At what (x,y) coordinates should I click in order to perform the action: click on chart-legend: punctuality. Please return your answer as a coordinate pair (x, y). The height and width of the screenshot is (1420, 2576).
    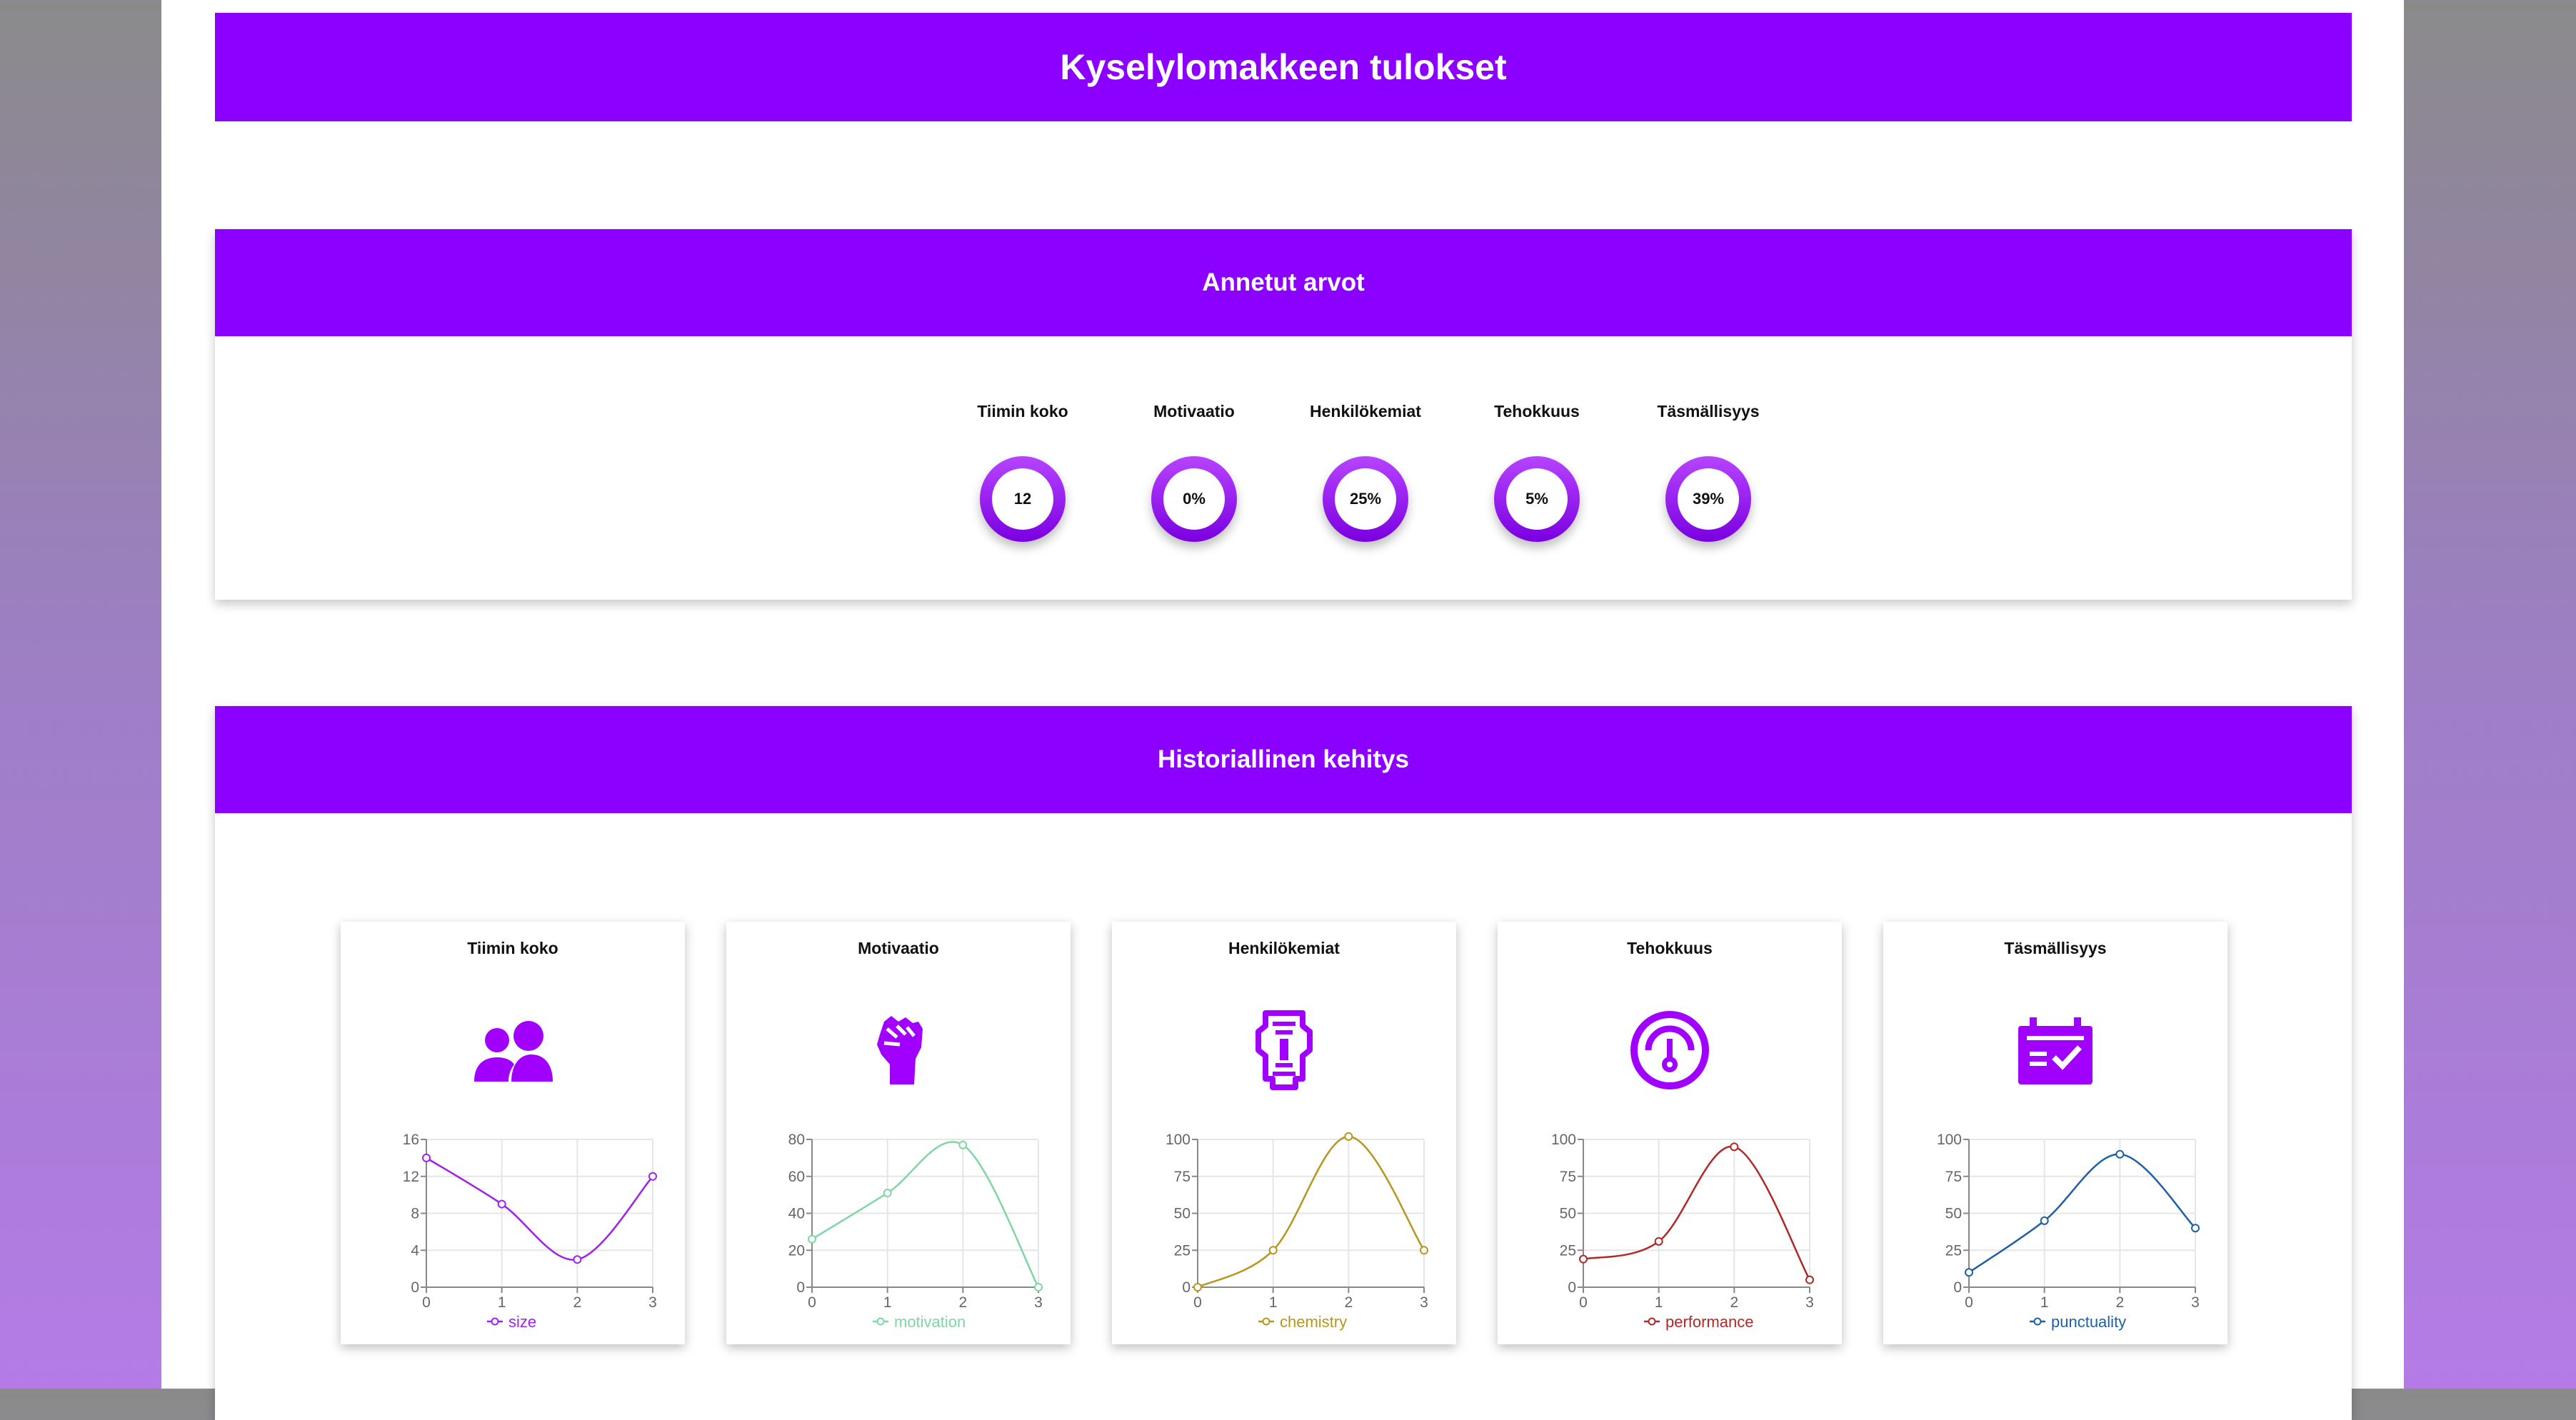
    Looking at the image, I should click on (2078, 1322).